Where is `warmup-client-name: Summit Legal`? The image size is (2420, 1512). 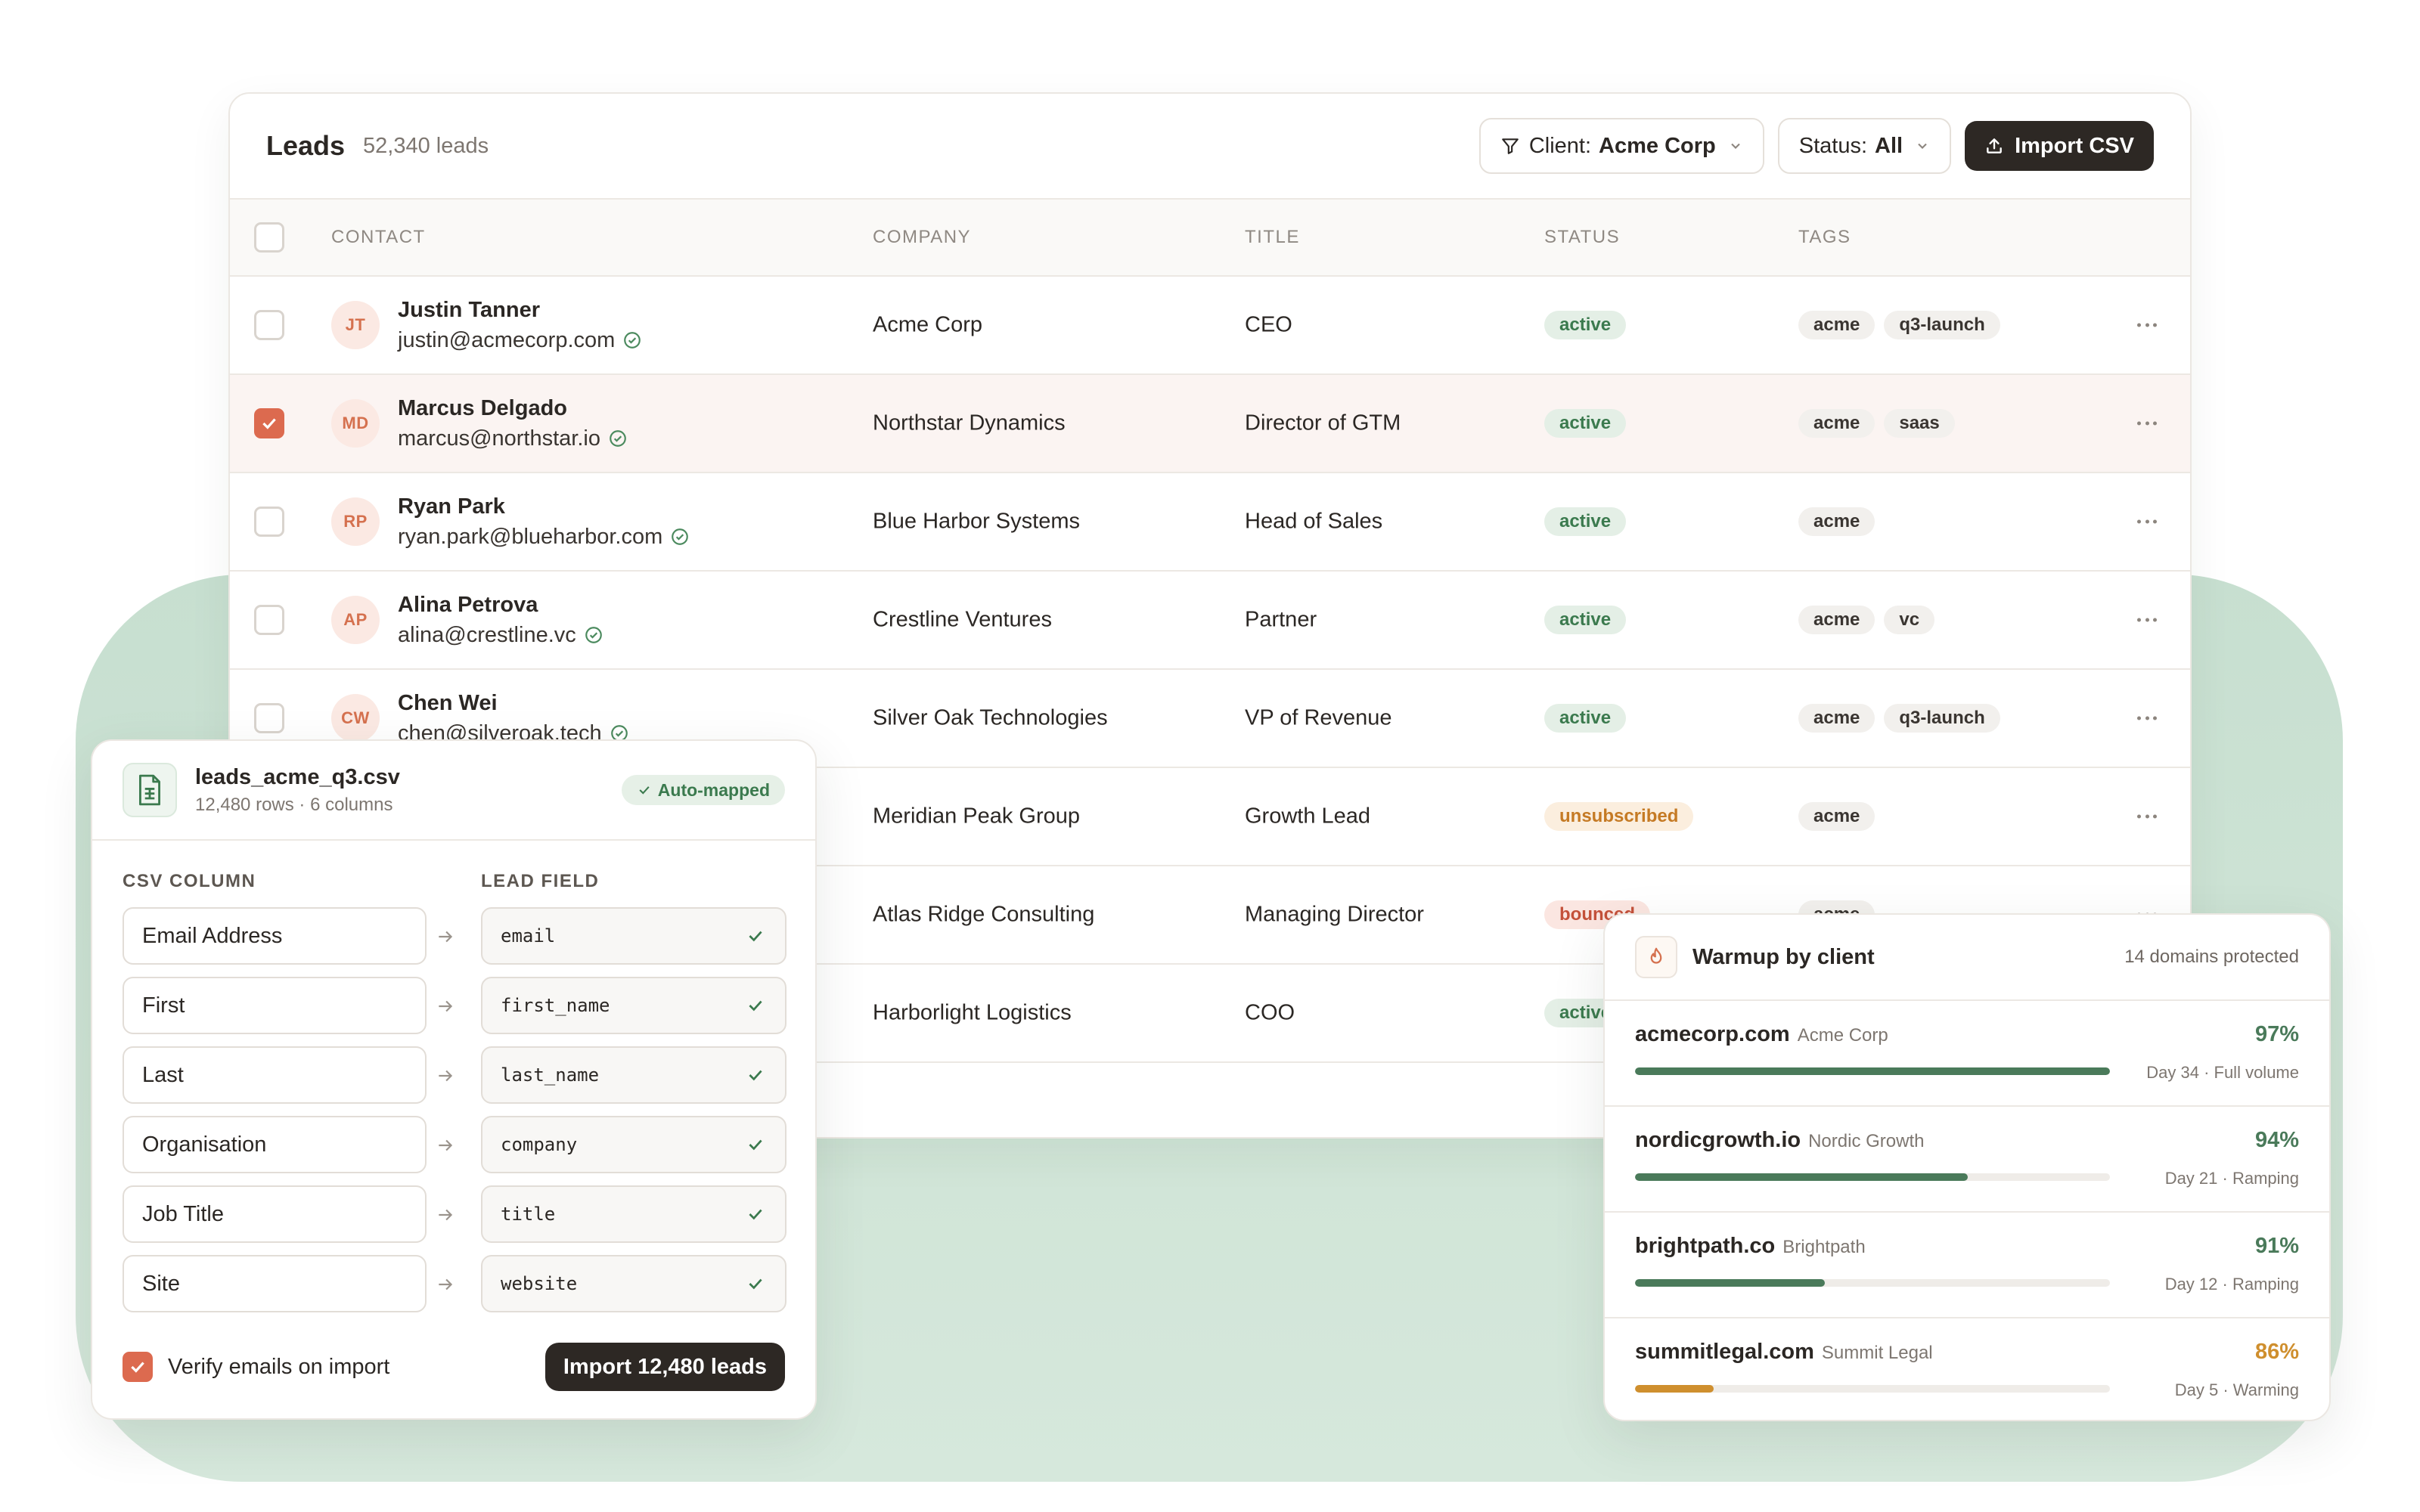 warmup-client-name: Summit Legal is located at coordinates (1877, 1353).